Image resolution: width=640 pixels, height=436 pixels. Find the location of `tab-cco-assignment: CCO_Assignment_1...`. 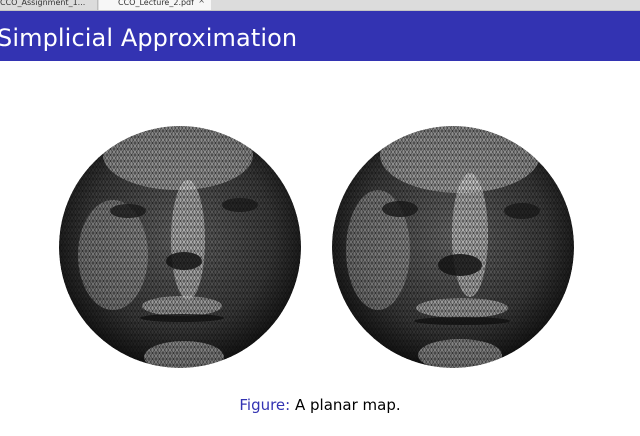

tab-cco-assignment: CCO_Assignment_1... is located at coordinates (49, 5).